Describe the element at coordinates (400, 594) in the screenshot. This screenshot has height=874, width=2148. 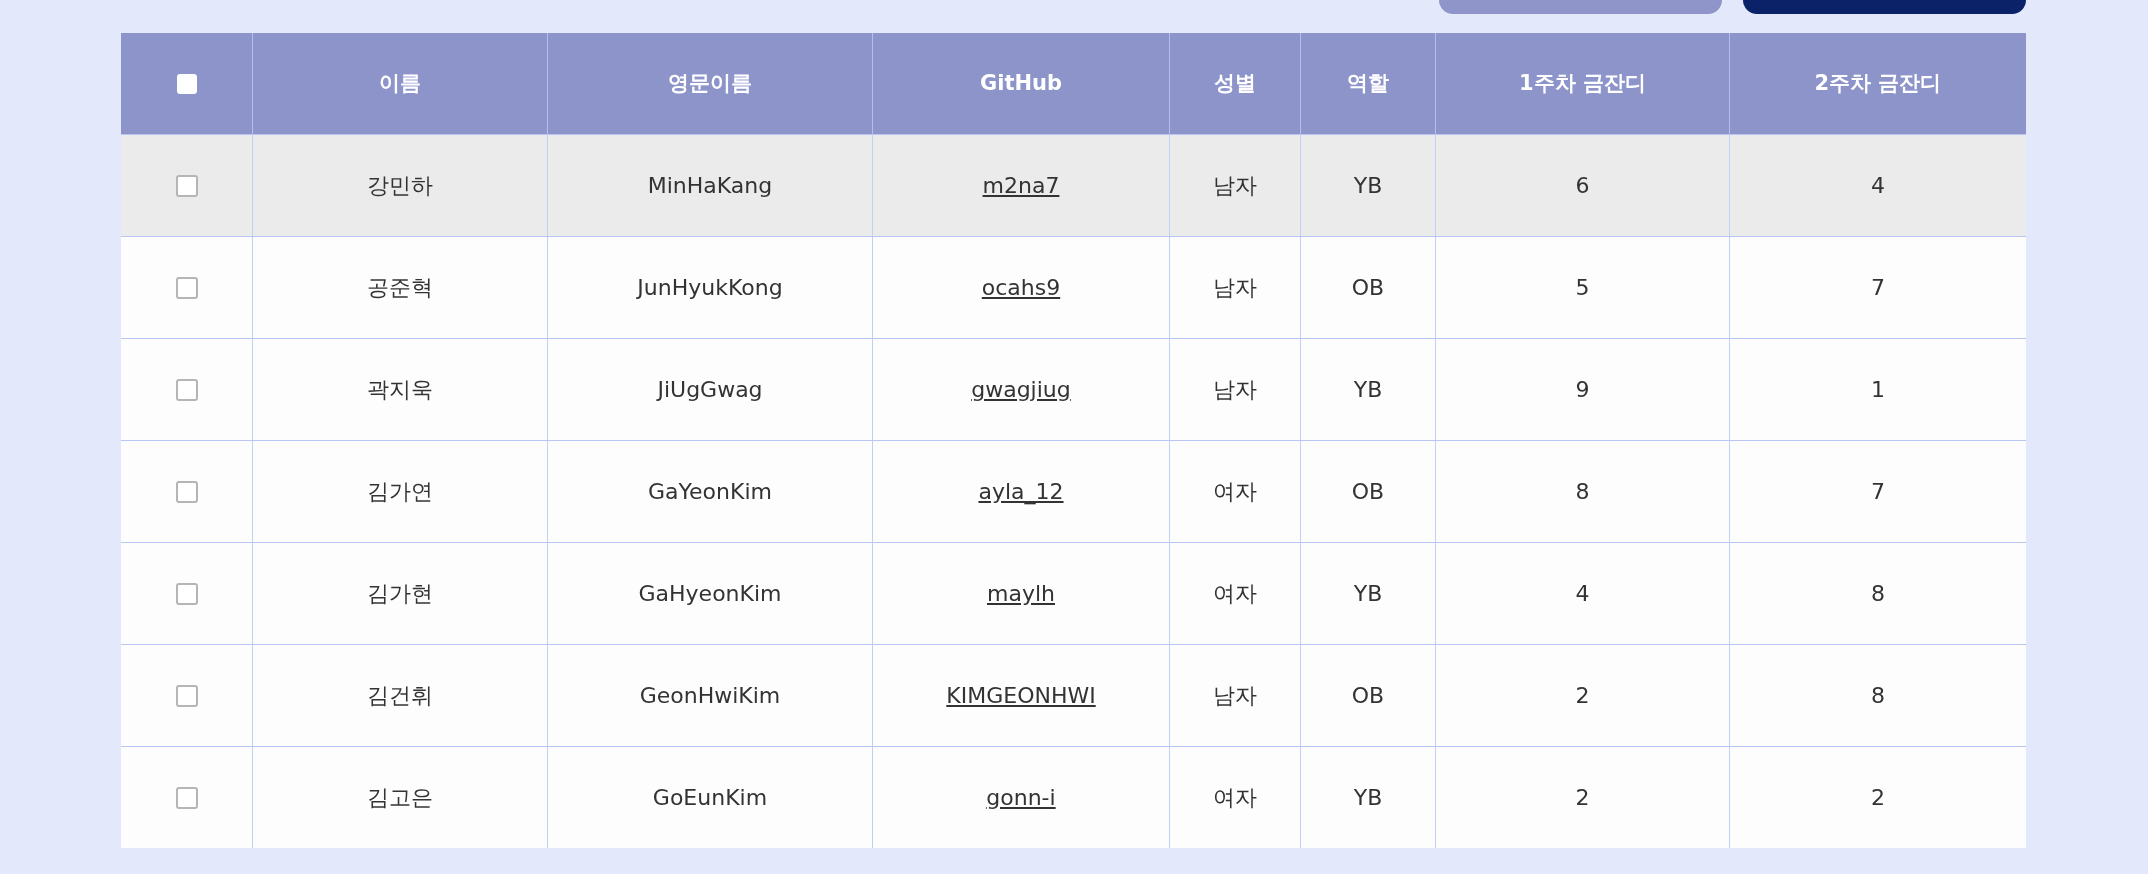
I see `table-cell-text: 김가현` at that location.